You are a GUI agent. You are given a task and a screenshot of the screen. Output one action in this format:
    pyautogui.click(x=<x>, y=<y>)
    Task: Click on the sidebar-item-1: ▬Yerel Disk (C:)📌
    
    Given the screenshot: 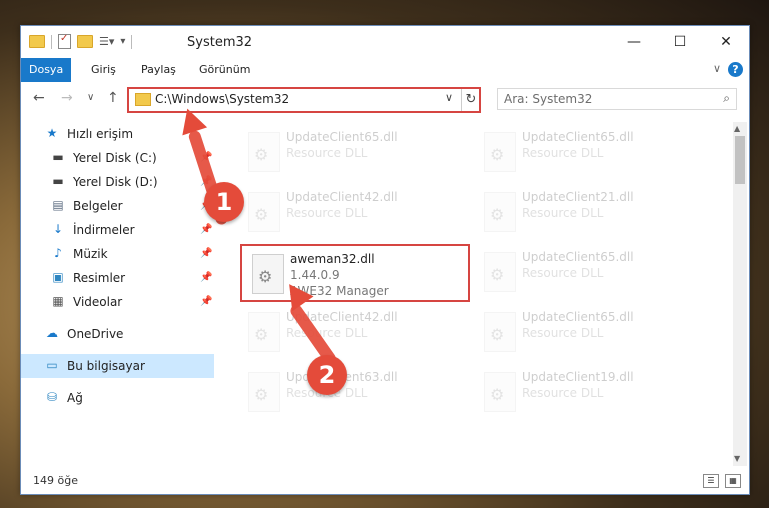 What is the action you would take?
    pyautogui.click(x=117, y=158)
    